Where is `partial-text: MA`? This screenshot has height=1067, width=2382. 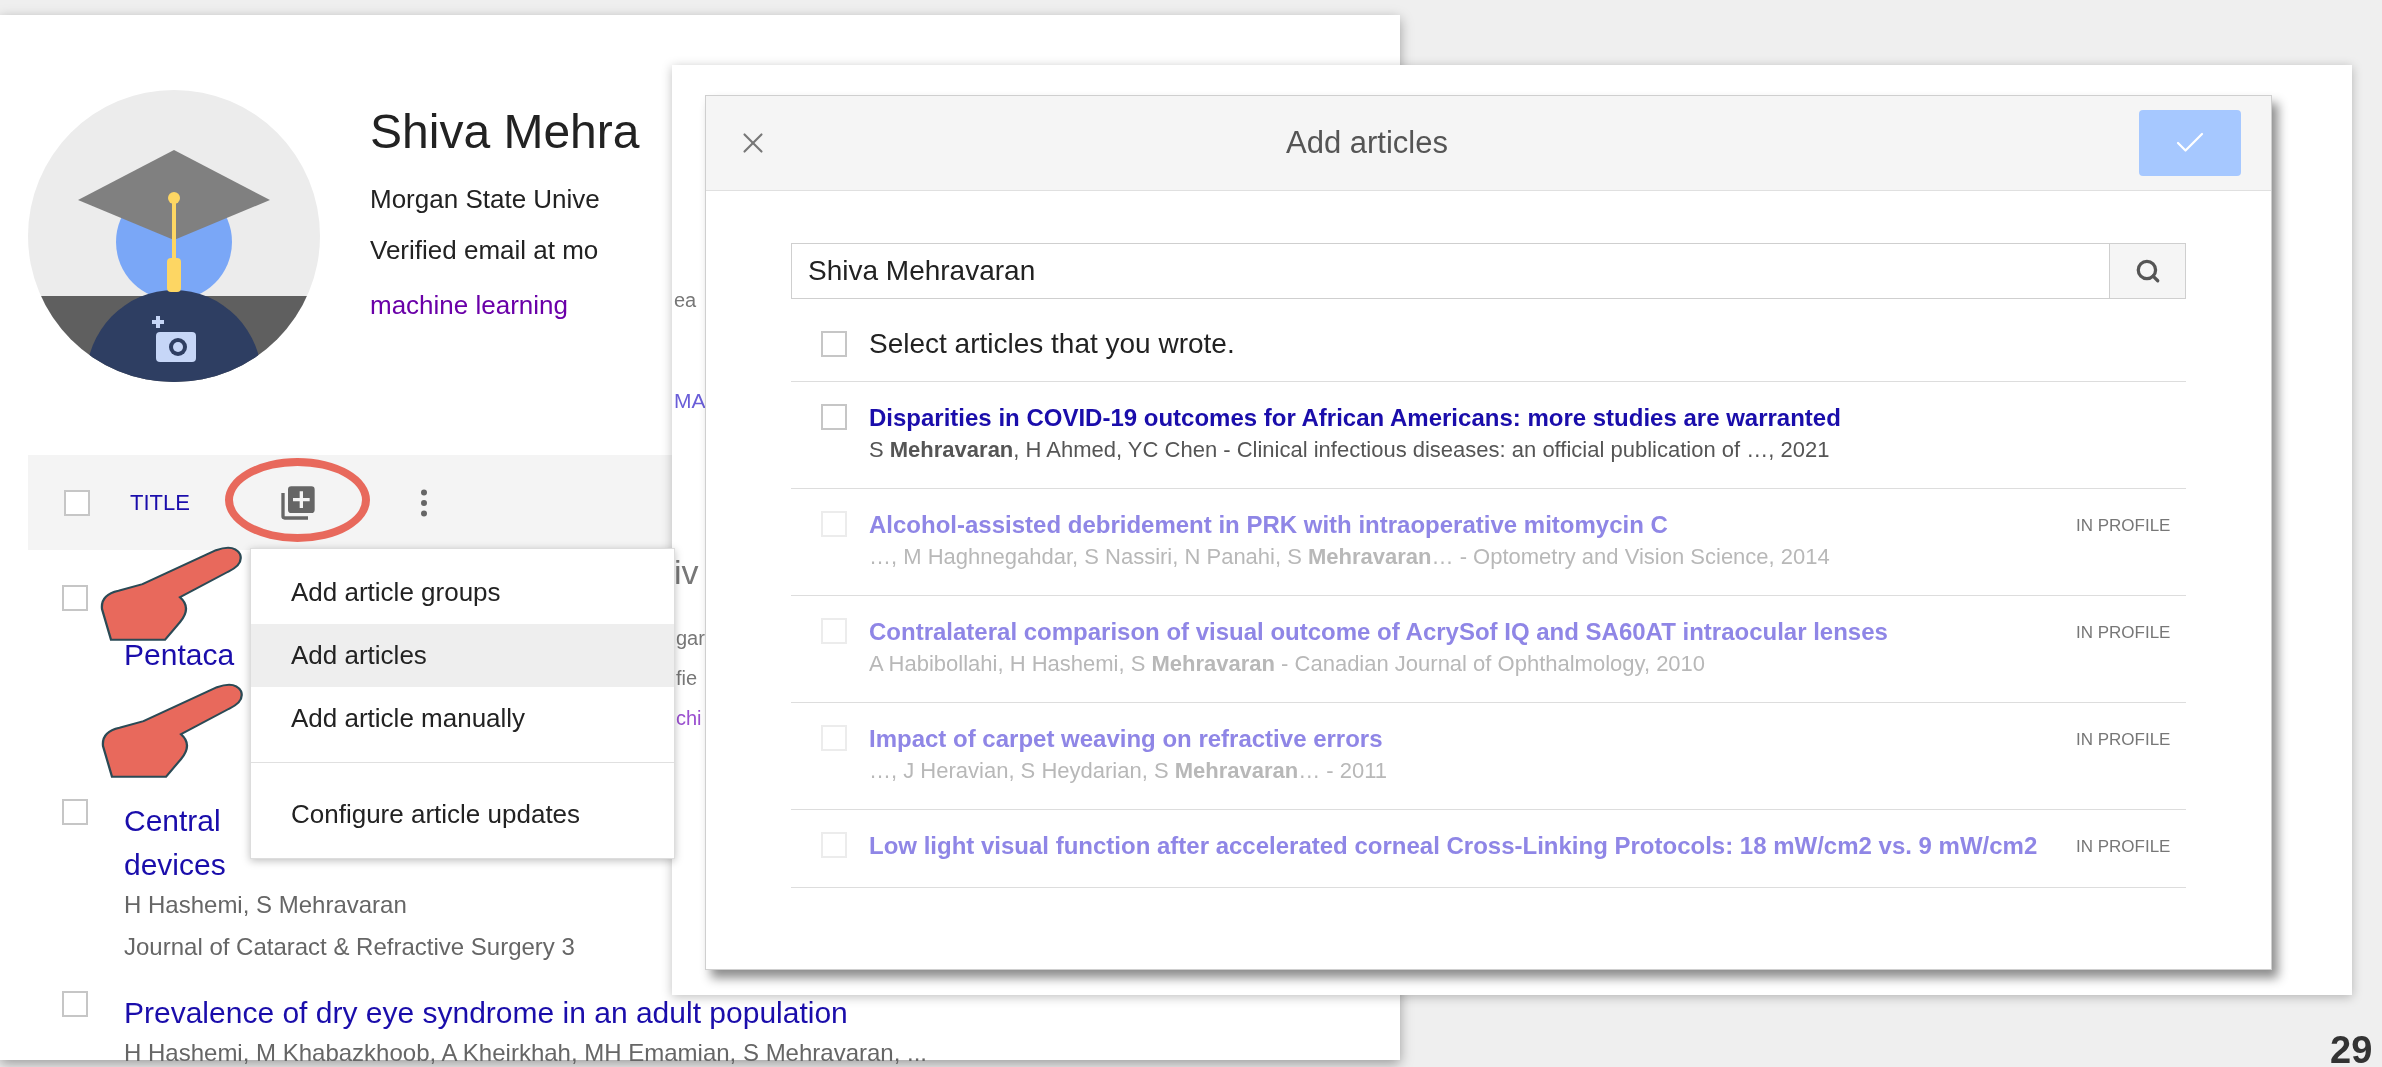 partial-text: MA is located at coordinates (690, 400).